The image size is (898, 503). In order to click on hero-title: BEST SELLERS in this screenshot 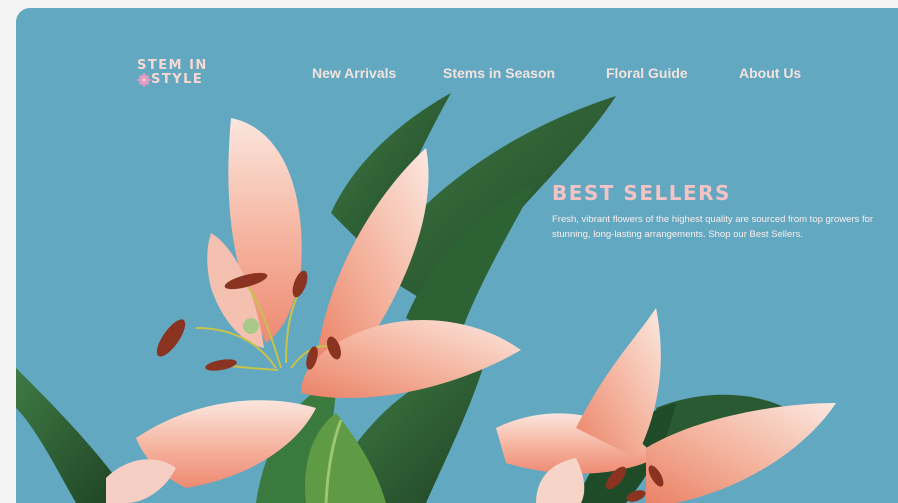, I will do `click(641, 193)`.